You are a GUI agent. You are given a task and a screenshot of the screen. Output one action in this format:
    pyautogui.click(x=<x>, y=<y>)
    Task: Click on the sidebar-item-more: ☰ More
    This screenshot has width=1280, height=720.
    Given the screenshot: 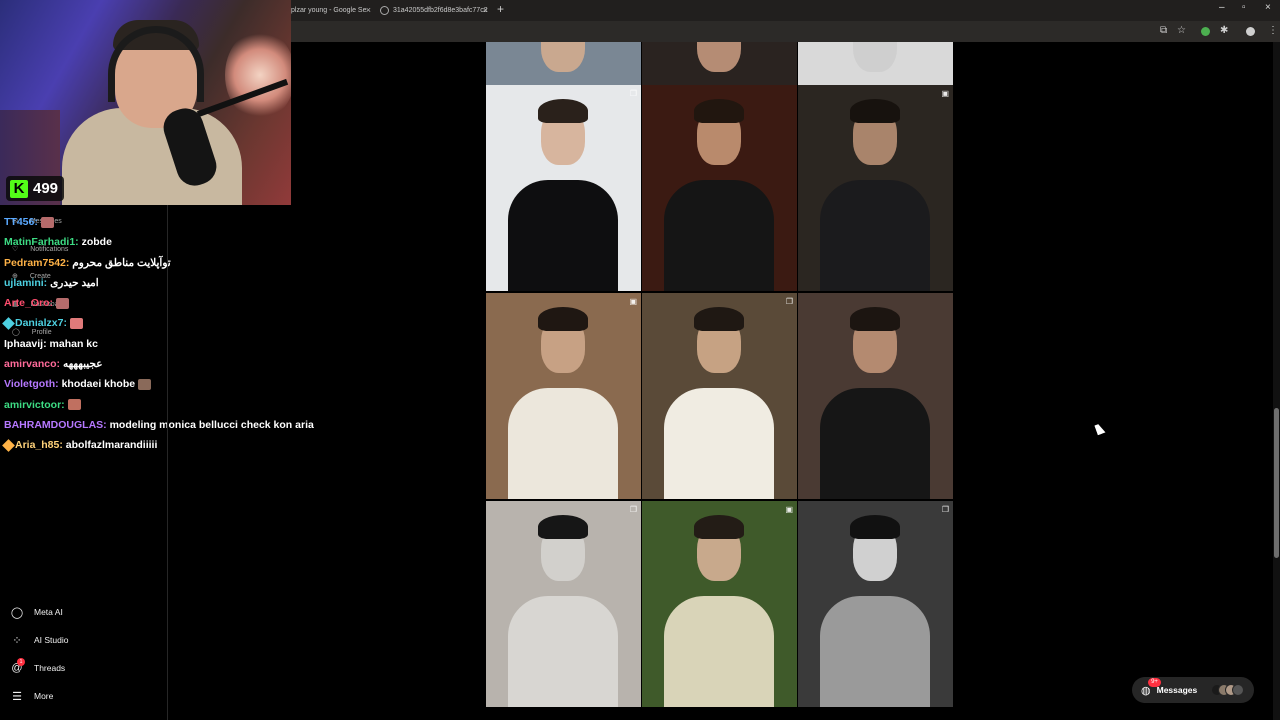 What is the action you would take?
    pyautogui.click(x=31, y=696)
    